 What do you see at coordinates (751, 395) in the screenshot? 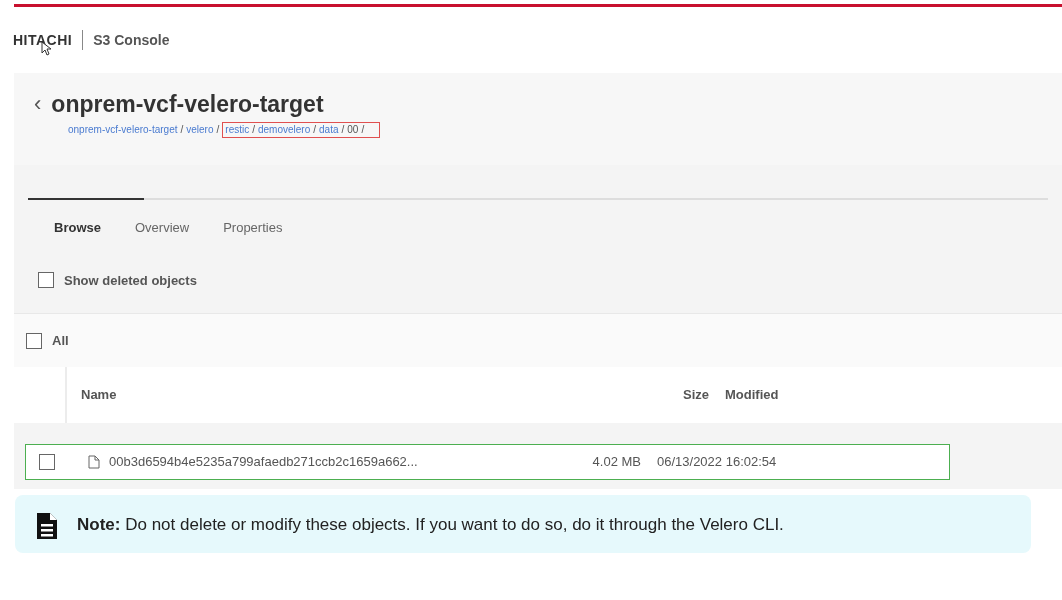
I see `column-header: Modified` at bounding box center [751, 395].